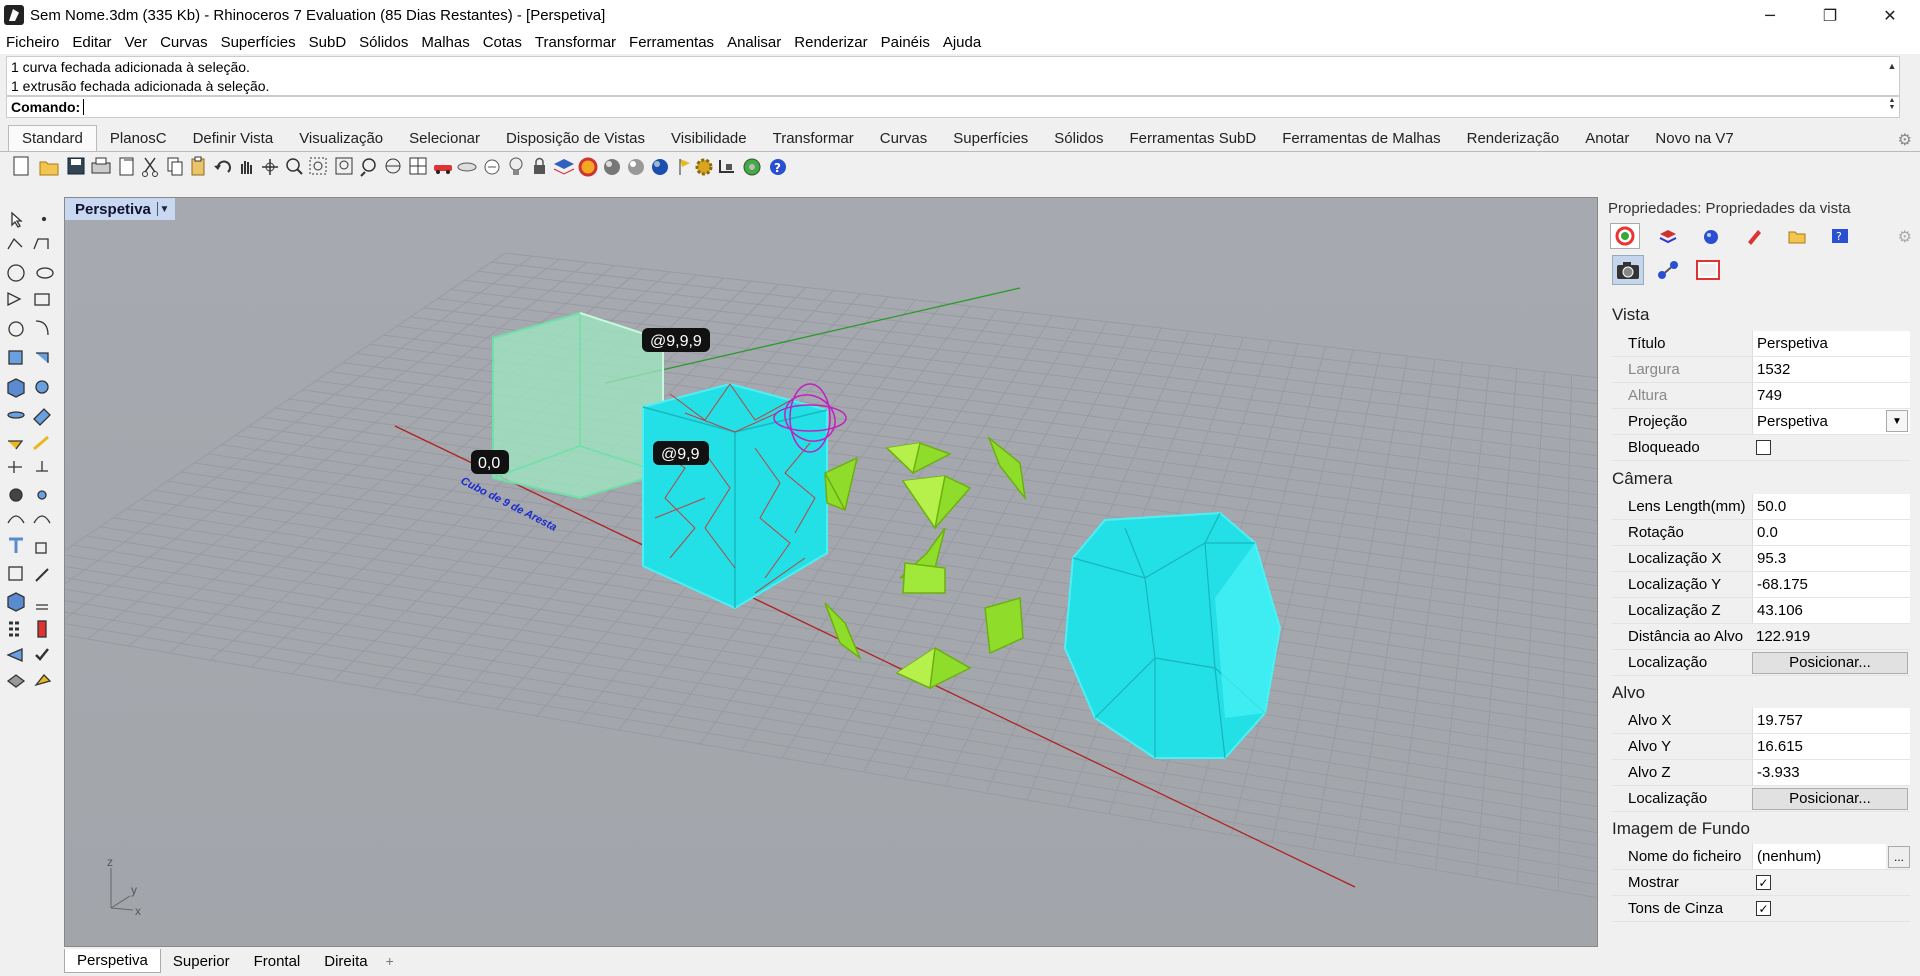 The image size is (1920, 976). What do you see at coordinates (383, 42) in the screenshot?
I see `menu-item-6: Sólidos` at bounding box center [383, 42].